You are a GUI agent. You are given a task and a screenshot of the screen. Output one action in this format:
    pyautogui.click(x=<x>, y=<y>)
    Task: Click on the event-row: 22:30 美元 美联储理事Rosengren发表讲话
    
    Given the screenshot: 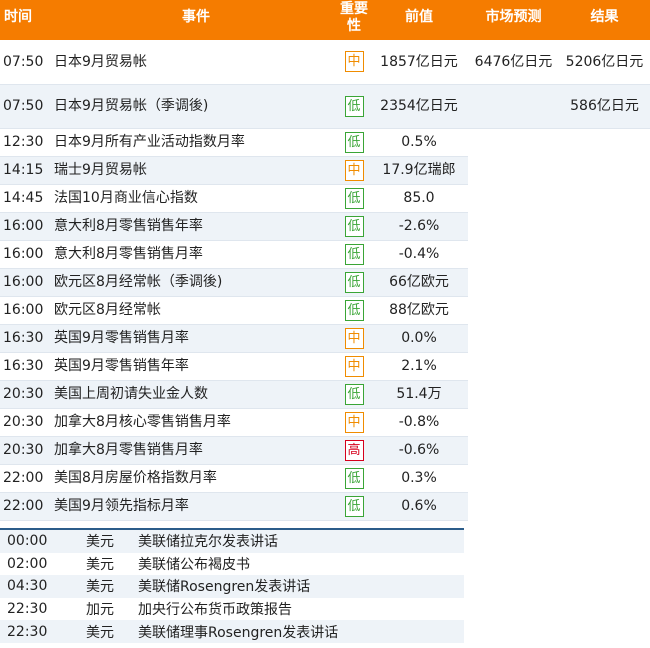 What is the action you would take?
    pyautogui.click(x=232, y=631)
    